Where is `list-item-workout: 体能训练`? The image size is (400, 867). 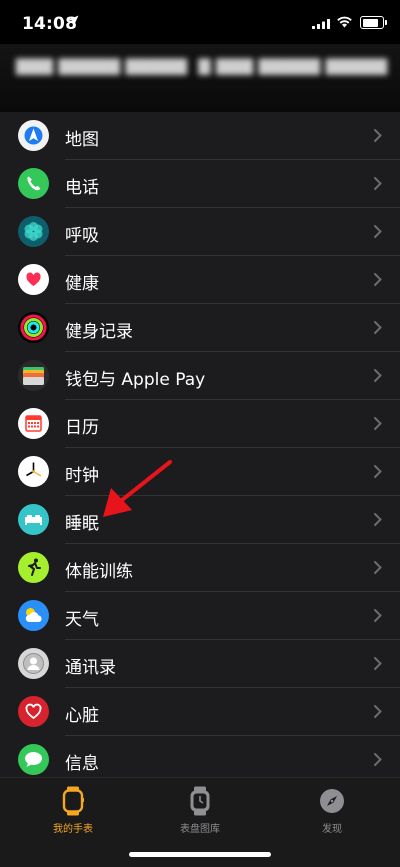 list-item-workout: 体能训练 is located at coordinates (200, 568).